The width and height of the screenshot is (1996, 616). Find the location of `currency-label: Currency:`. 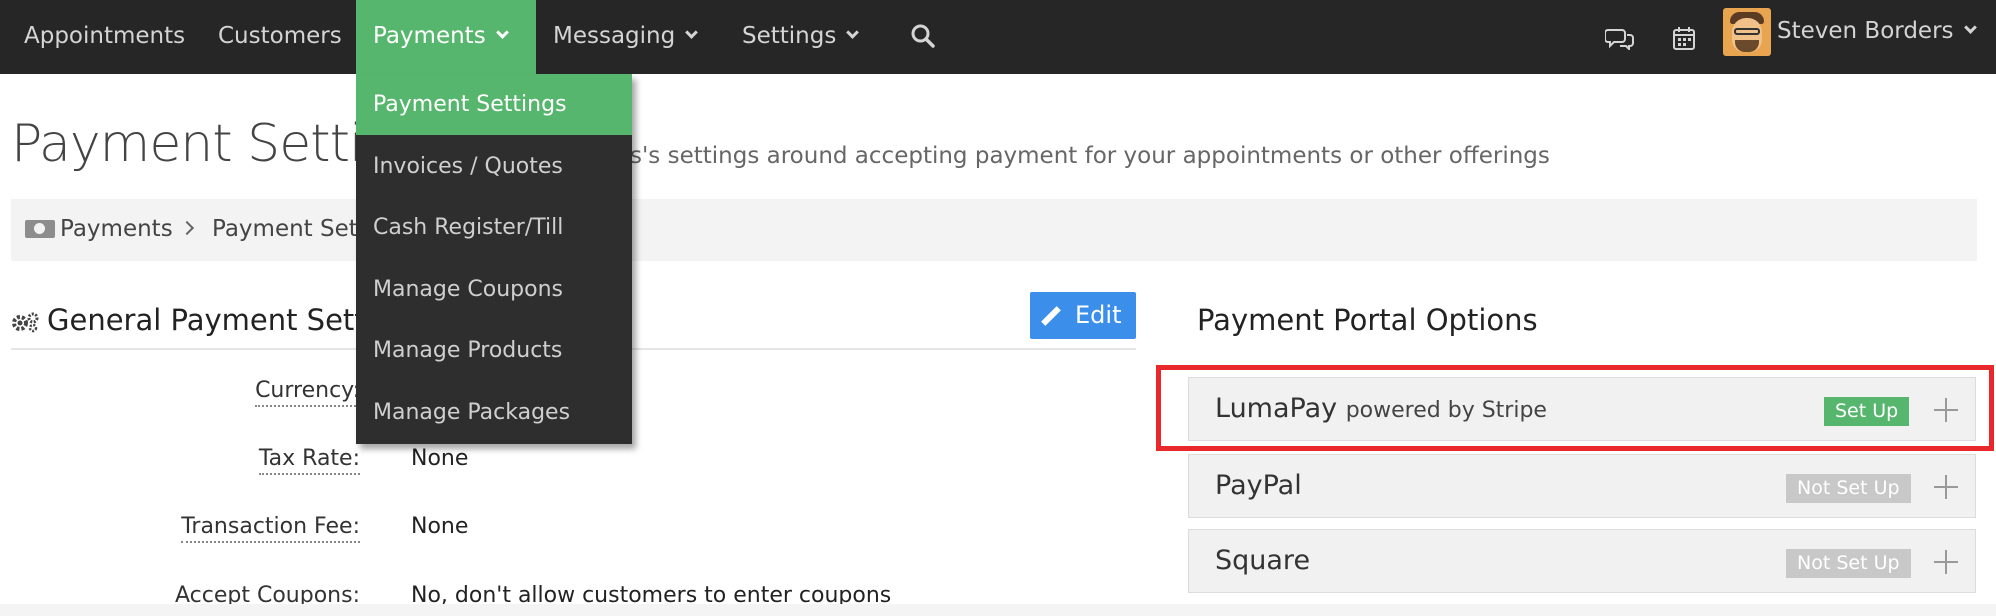

currency-label: Currency: is located at coordinates (307, 392).